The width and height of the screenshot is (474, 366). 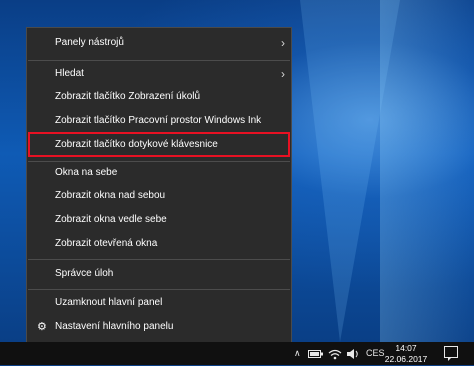 I want to click on chevron-right-icon: ›, so click(x=283, y=43).